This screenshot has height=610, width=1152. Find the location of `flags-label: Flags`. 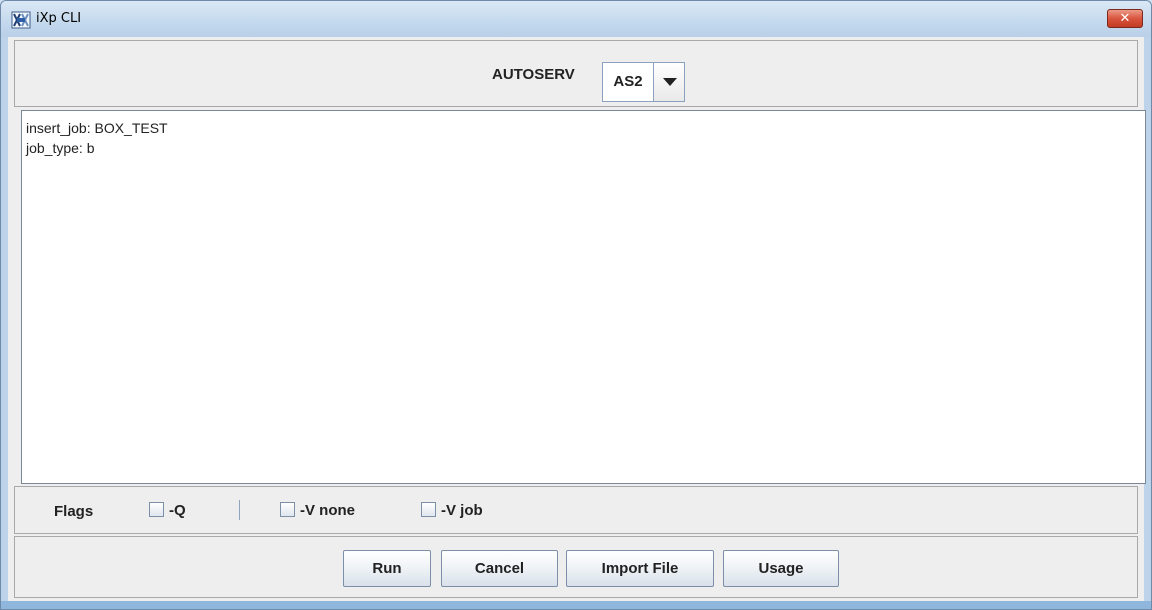

flags-label: Flags is located at coordinates (74, 511).